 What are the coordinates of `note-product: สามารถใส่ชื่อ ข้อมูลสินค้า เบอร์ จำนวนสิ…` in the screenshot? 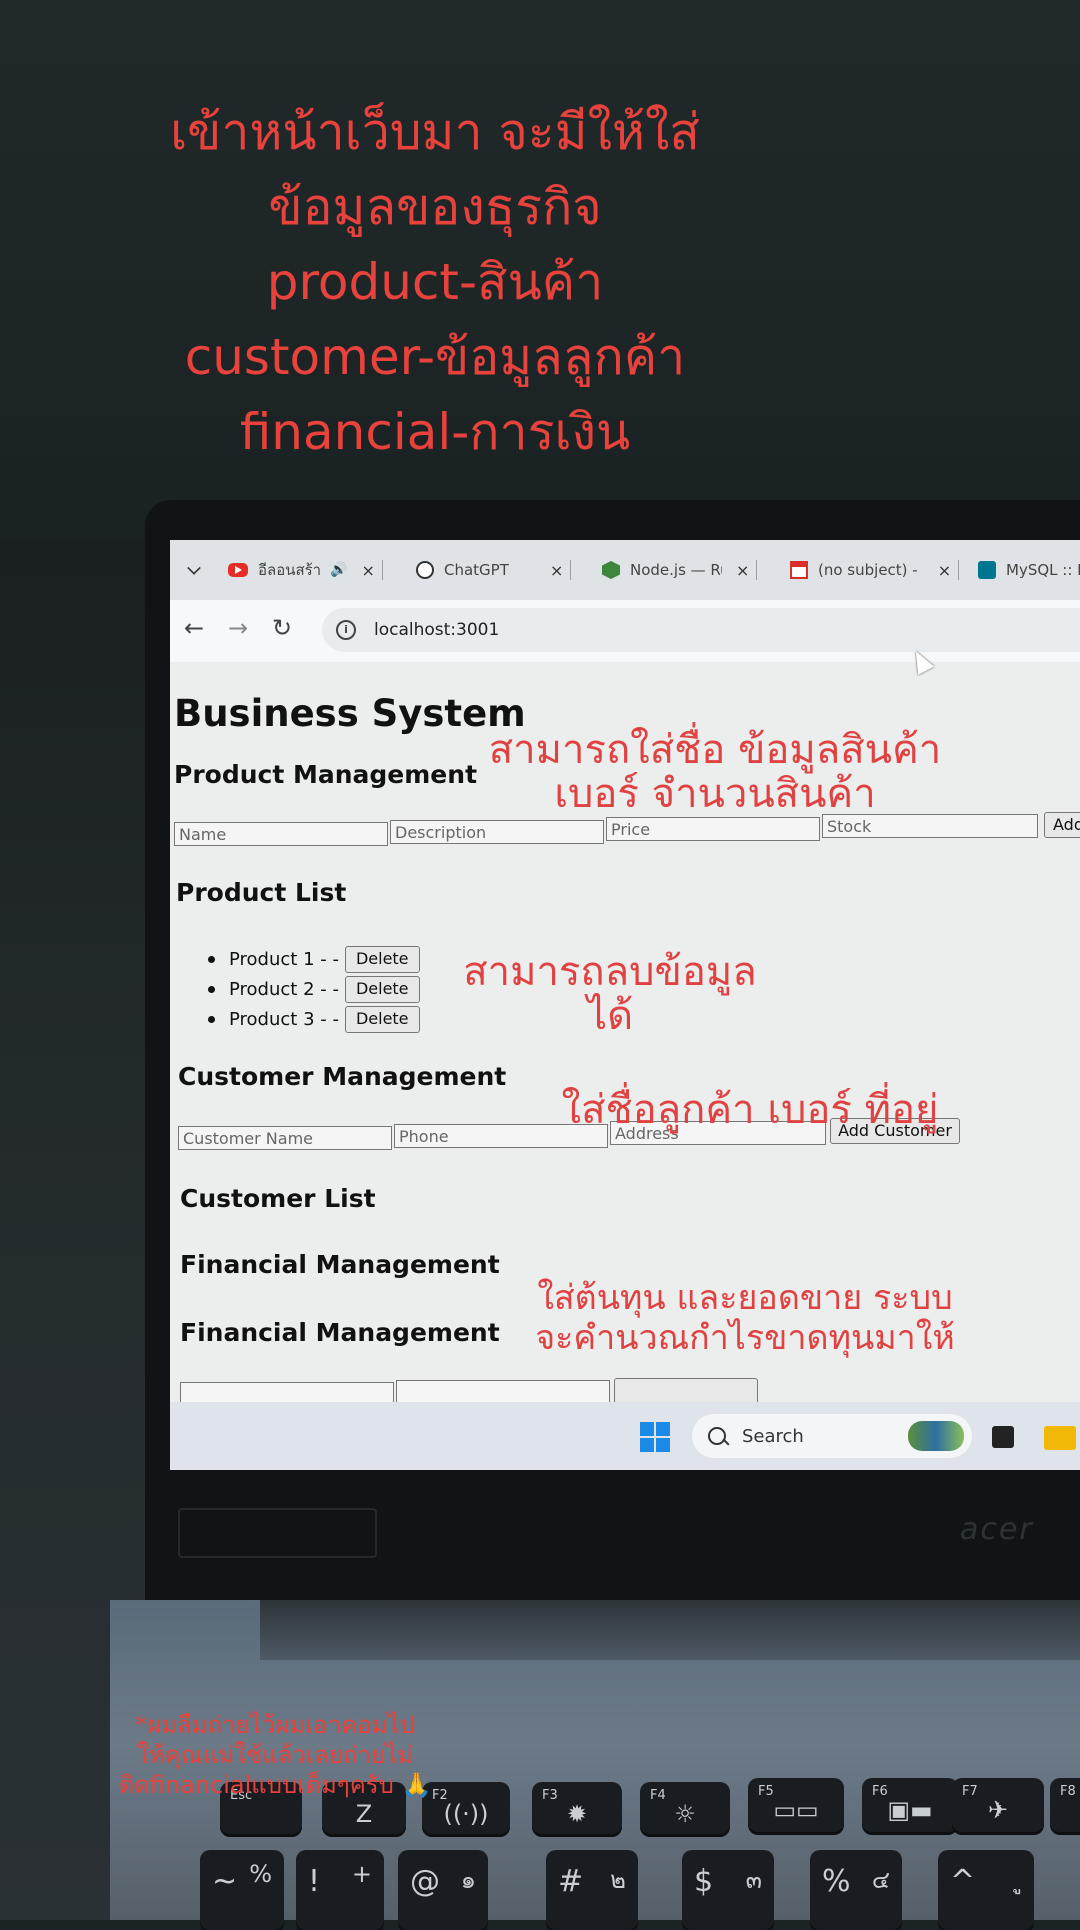 It's located at (715, 772).